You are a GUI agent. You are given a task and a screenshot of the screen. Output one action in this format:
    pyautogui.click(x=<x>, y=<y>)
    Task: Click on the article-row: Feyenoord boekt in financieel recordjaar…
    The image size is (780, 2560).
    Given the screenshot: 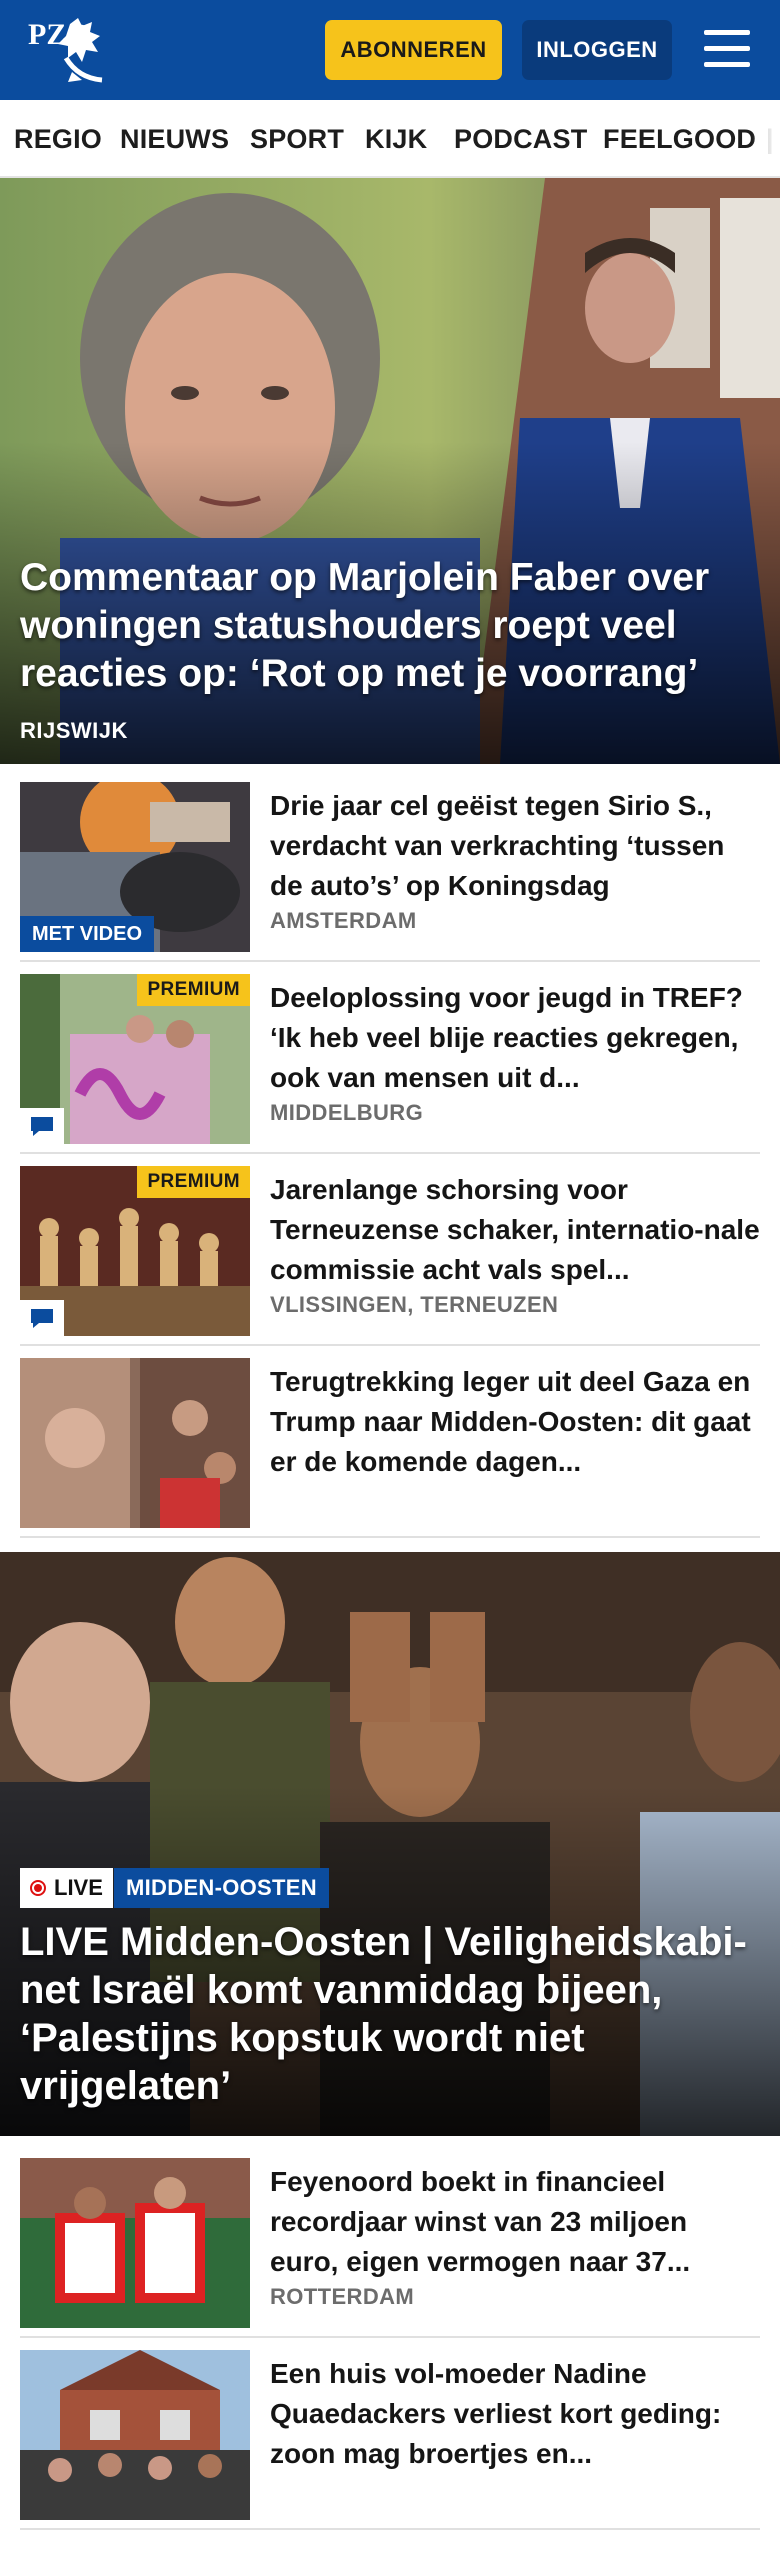 What is the action you would take?
    pyautogui.click(x=390, y=2242)
    